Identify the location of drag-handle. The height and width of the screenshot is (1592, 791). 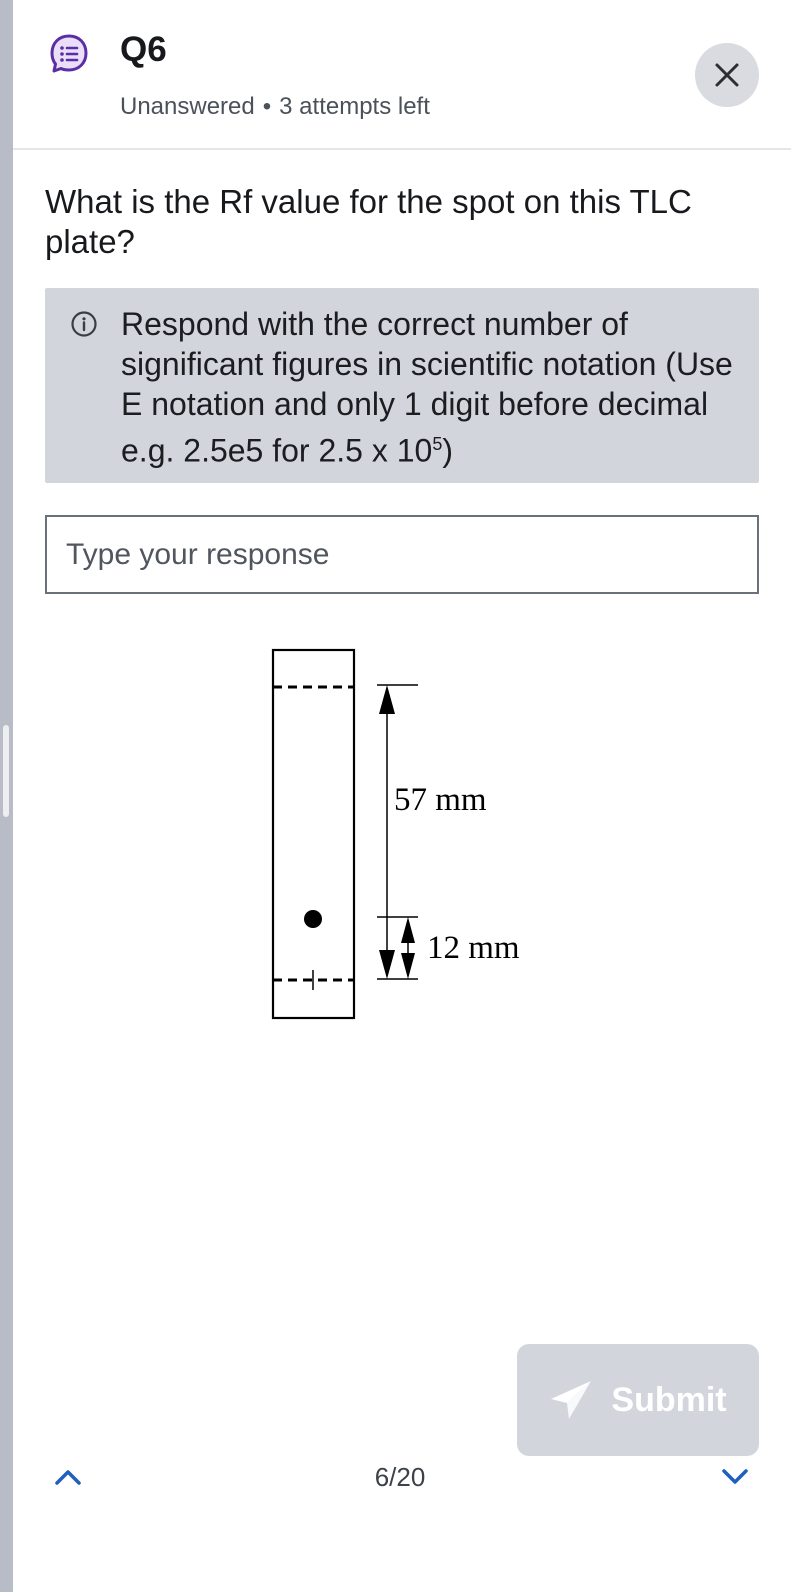
(6, 771).